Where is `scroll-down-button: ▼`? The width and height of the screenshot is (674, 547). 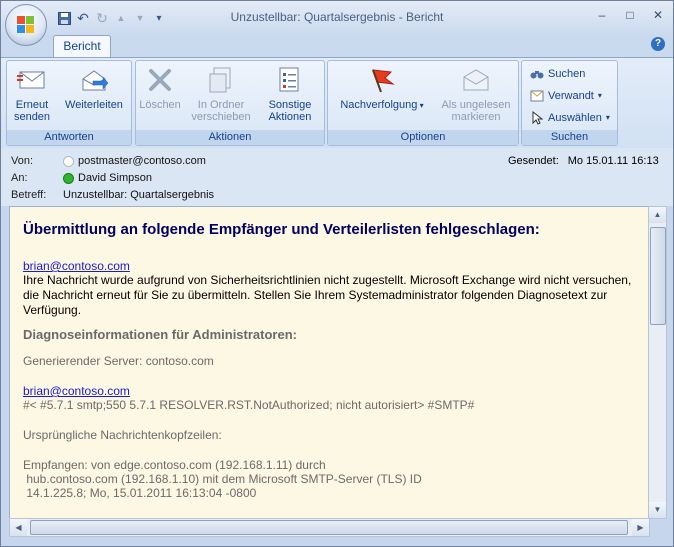 scroll-down-button: ▼ is located at coordinates (657, 510).